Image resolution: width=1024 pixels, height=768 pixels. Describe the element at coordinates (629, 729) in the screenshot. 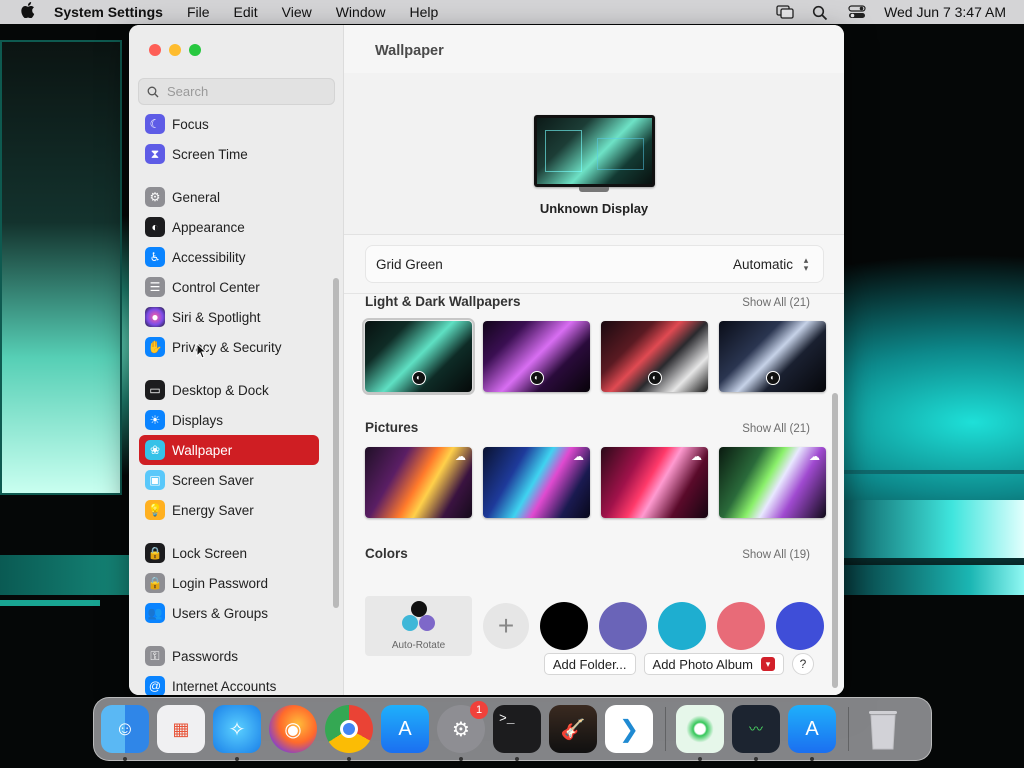

I see `dock-vscode-icon: ❯` at that location.